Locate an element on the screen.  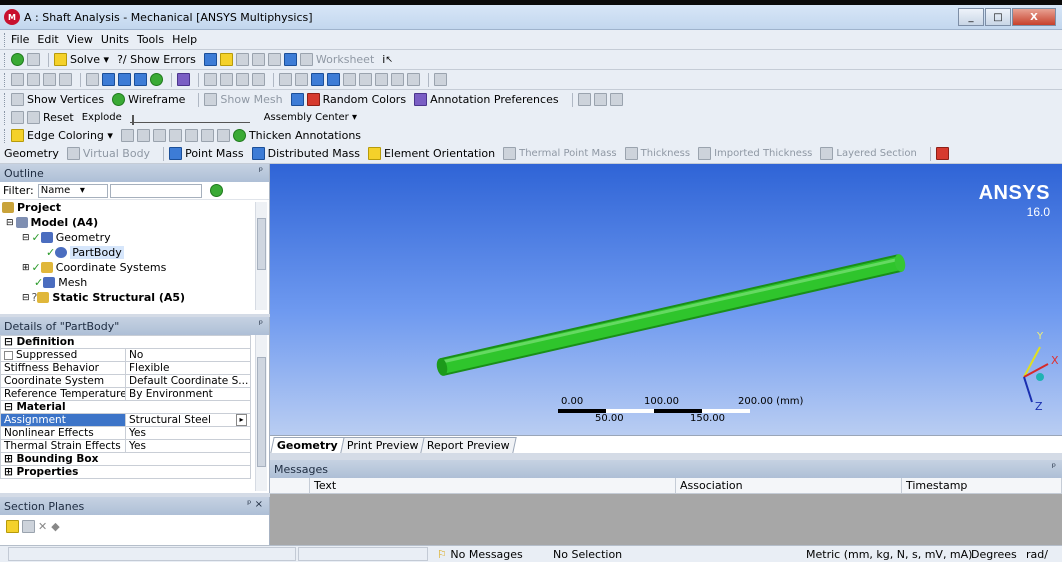
app-icon: M is located at coordinates (12, 17).